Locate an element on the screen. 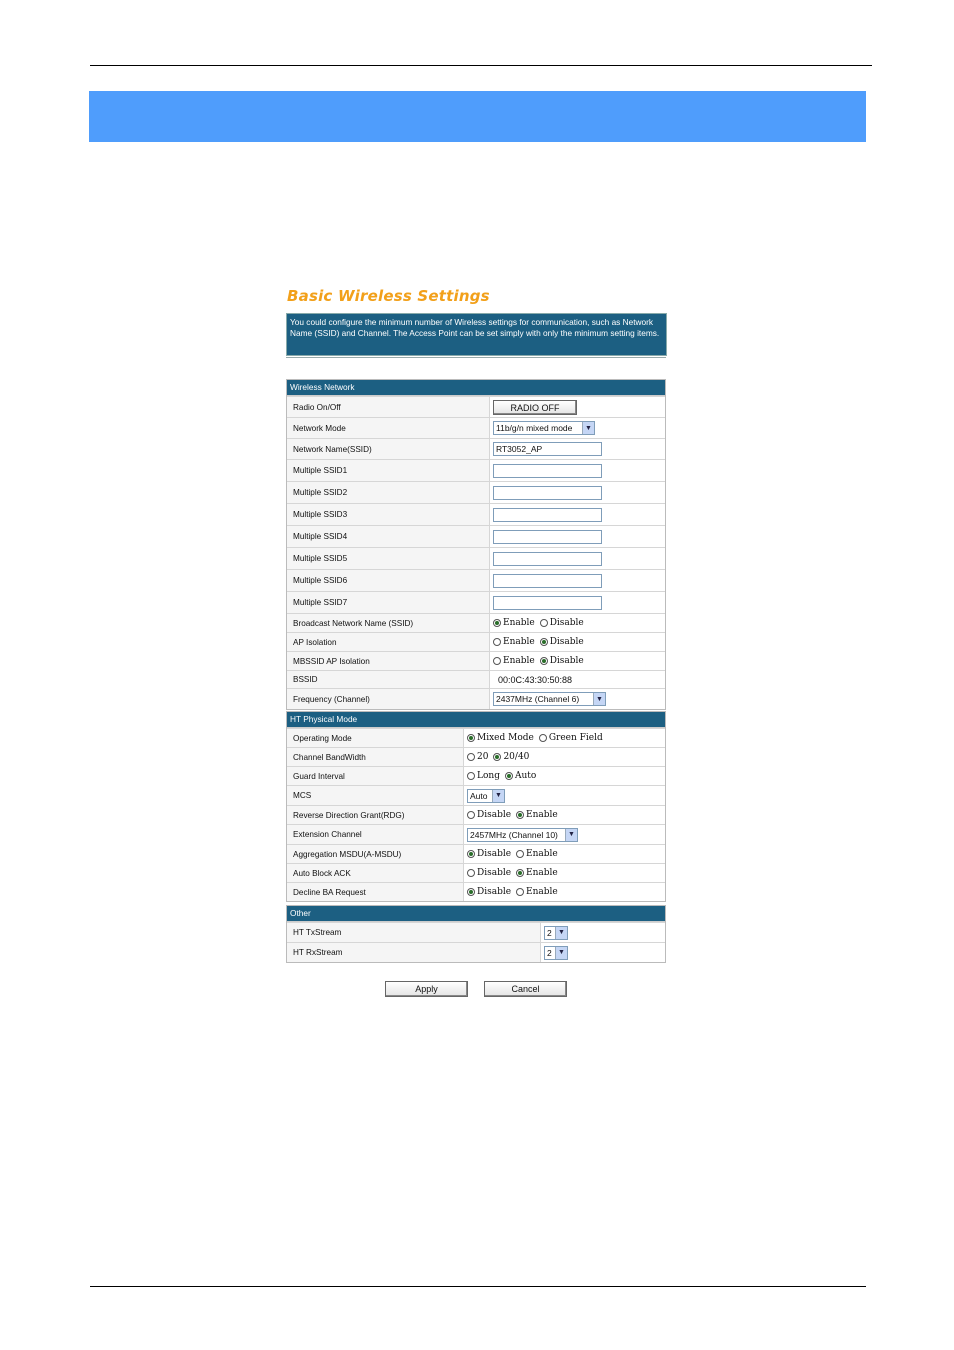 This screenshot has height=1350, width=954. cancel-button: Cancel is located at coordinates (525, 989).